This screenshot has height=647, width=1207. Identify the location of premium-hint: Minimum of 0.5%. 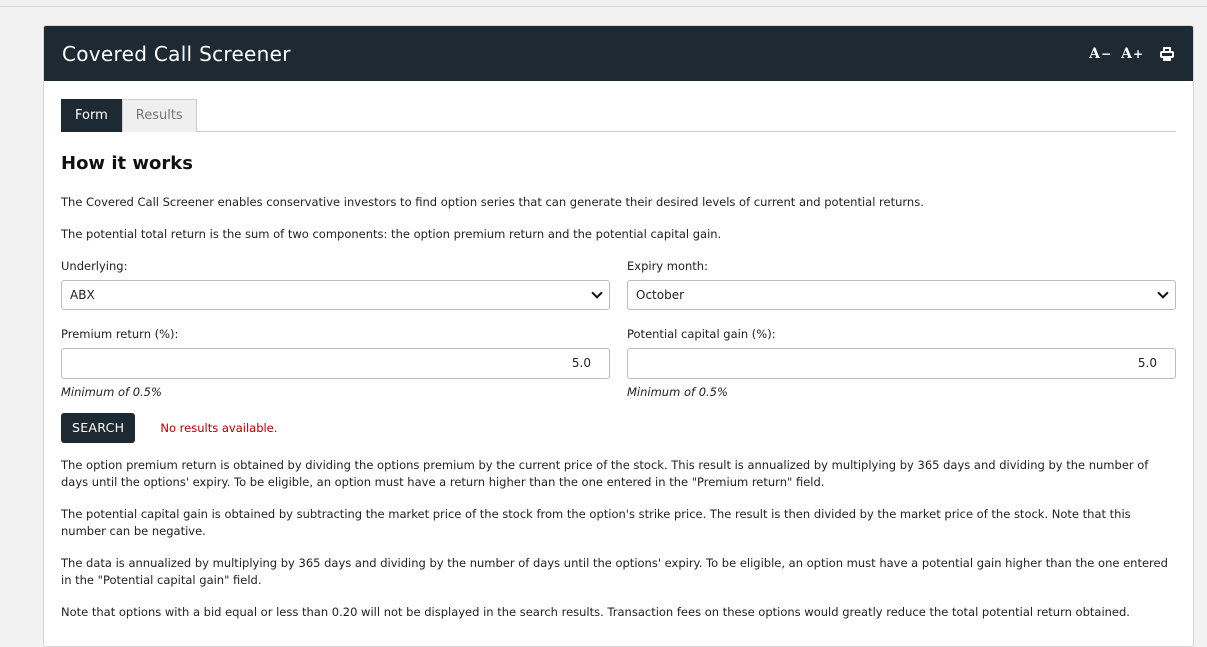
(111, 392).